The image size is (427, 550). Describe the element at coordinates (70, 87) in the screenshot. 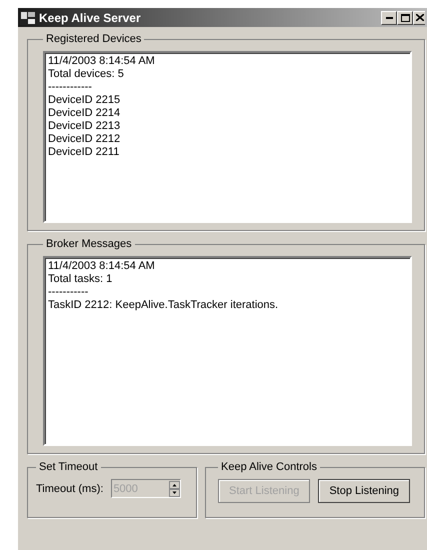

I see `list-item: ------------` at that location.